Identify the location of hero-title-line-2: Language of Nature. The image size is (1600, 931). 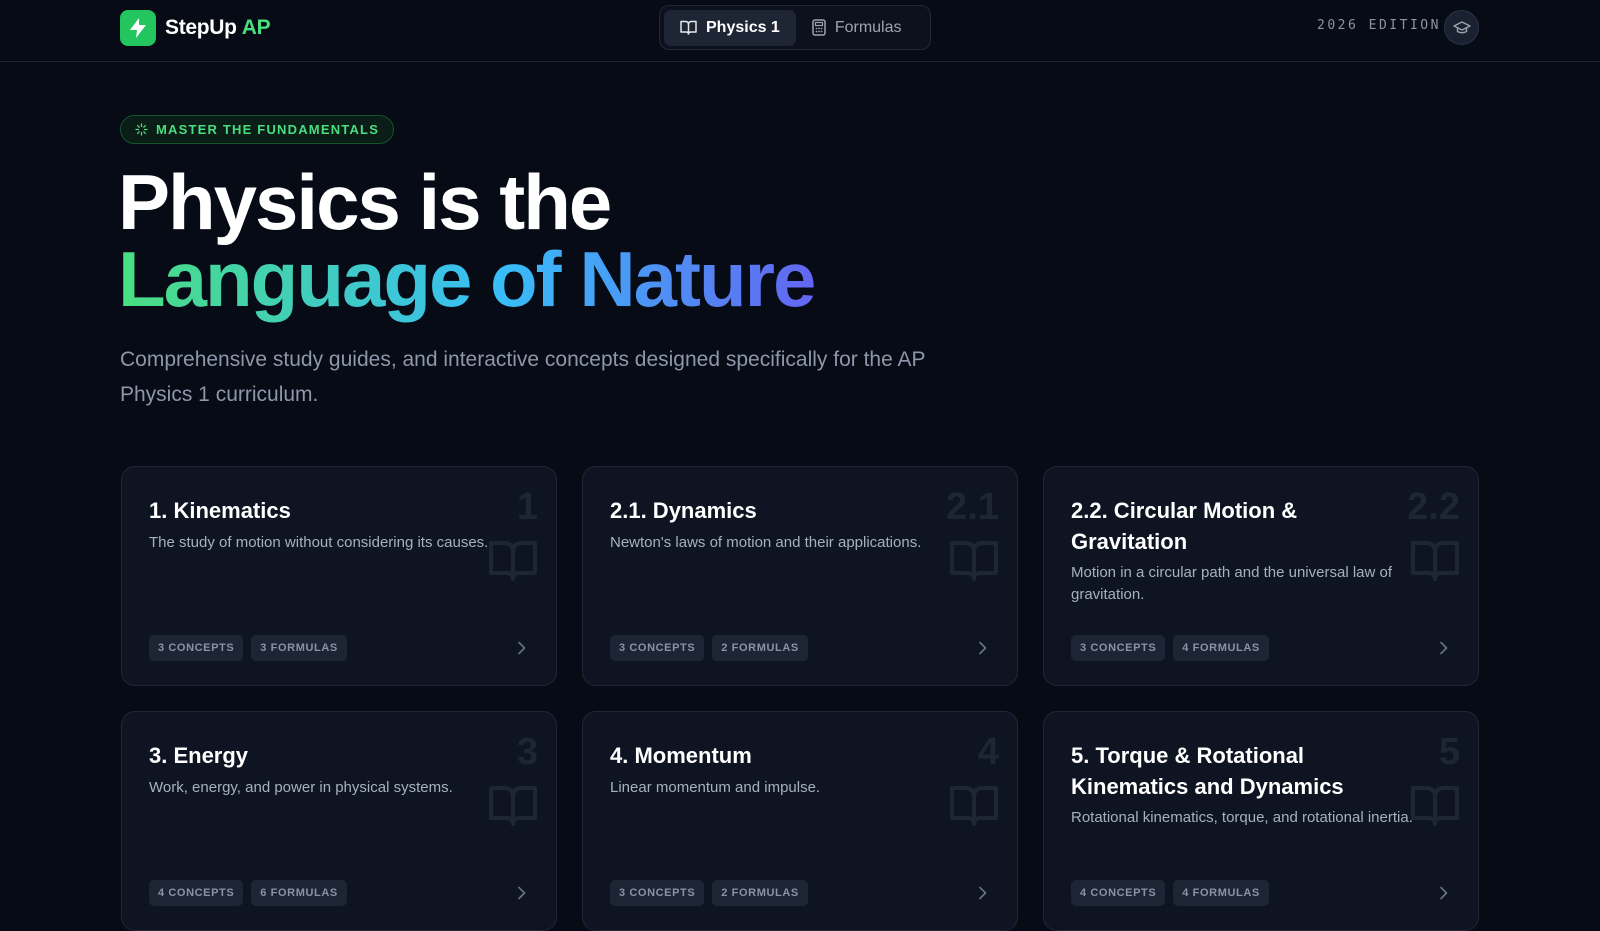
(467, 279).